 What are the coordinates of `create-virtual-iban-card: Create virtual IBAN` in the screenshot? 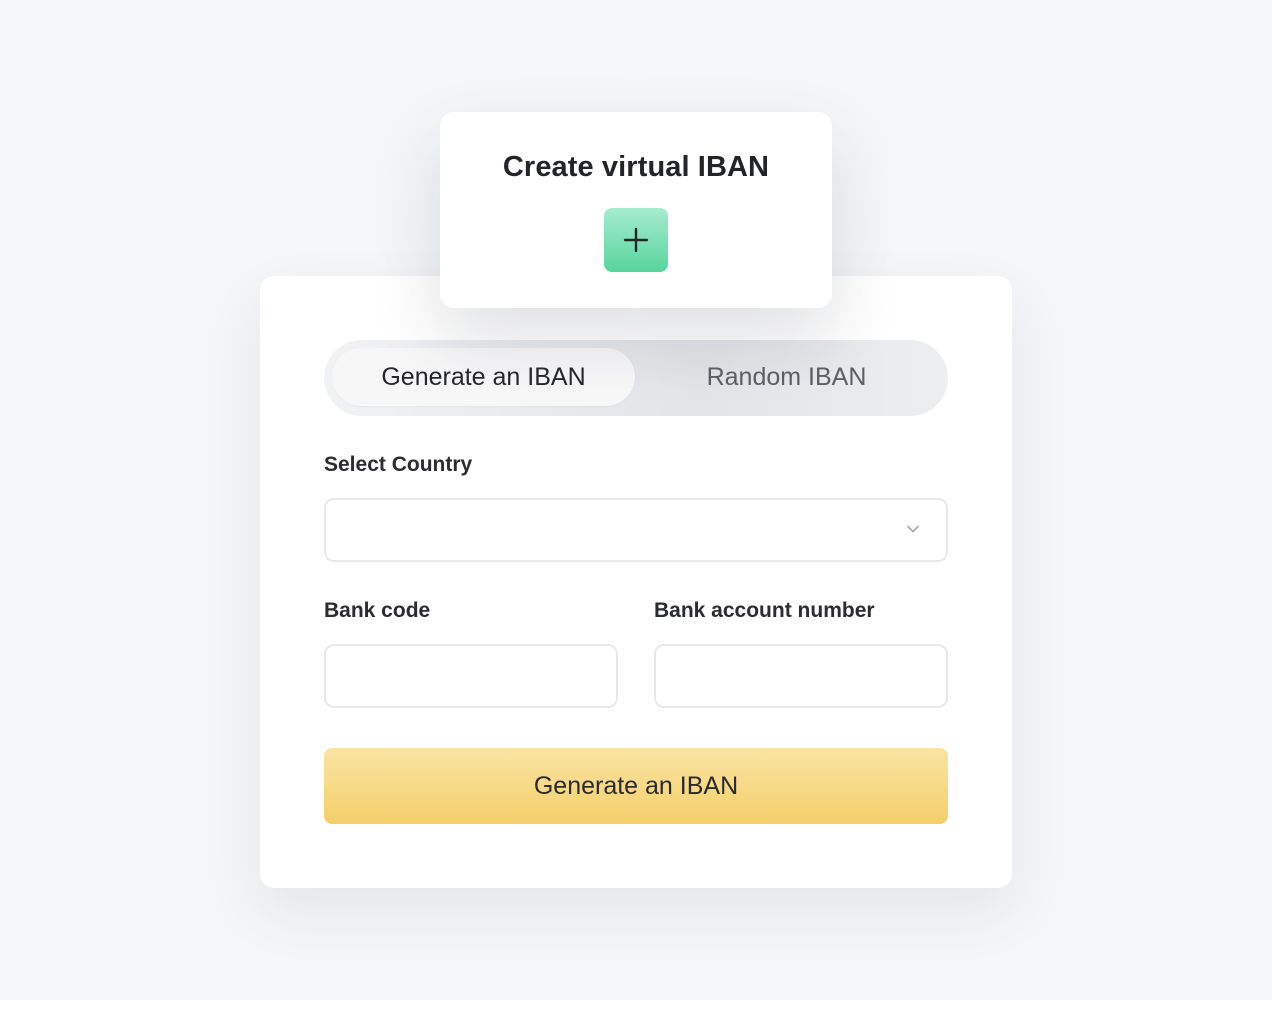 It's located at (636, 210).